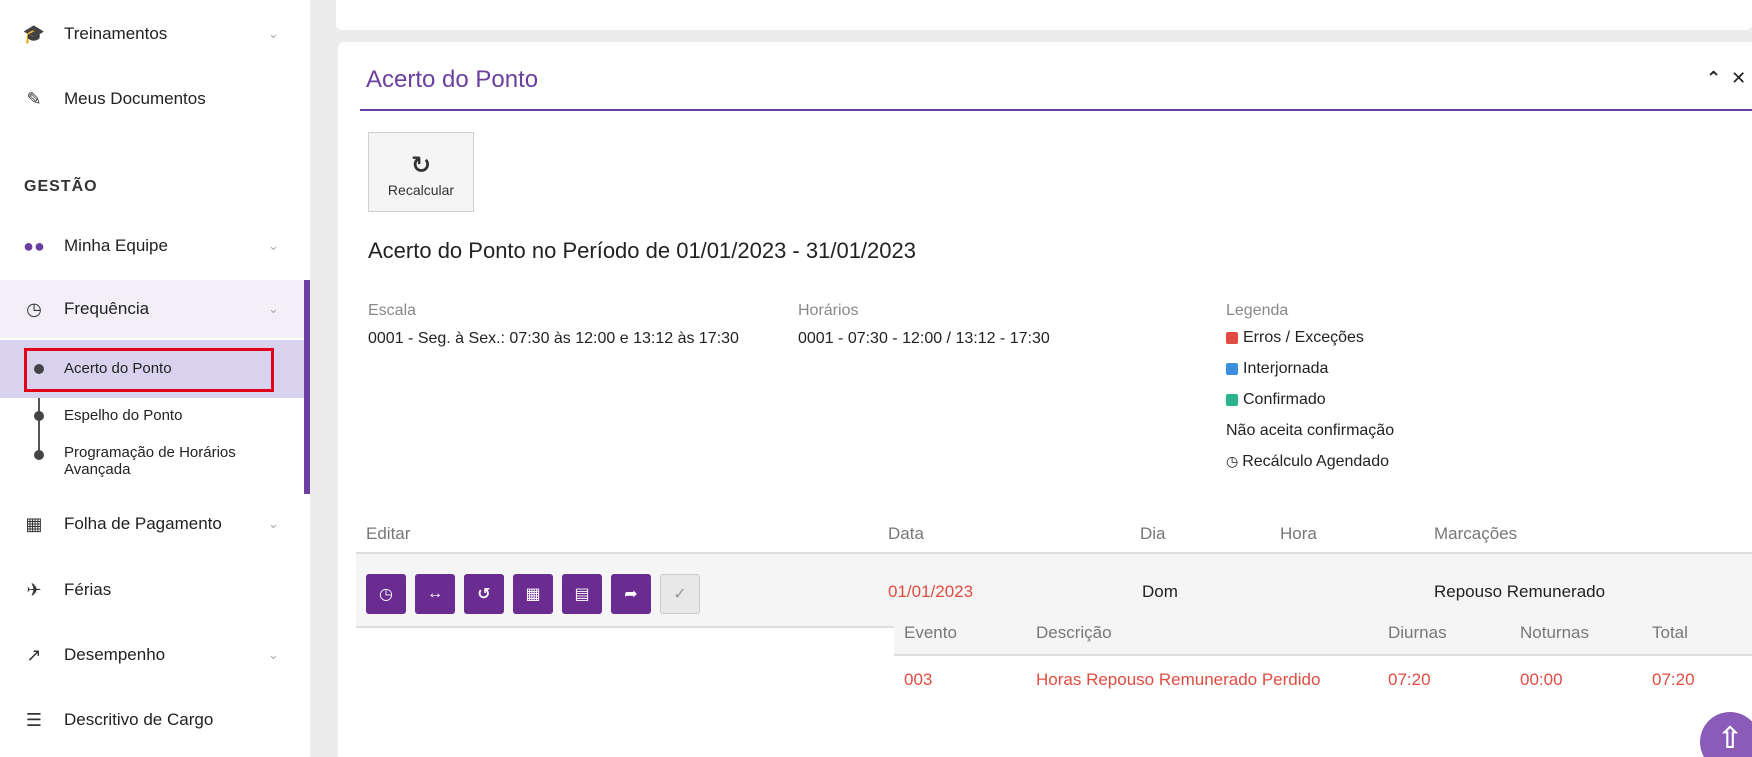  What do you see at coordinates (1310, 430) in the screenshot?
I see `legend-item-nao-aceita: Não aceita confirmação` at bounding box center [1310, 430].